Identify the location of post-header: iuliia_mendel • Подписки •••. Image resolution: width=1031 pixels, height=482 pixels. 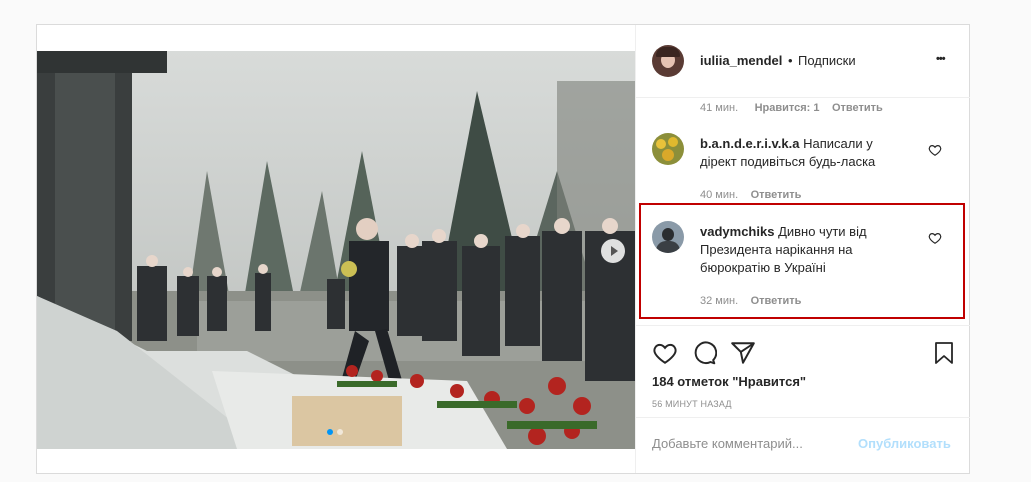
(803, 61).